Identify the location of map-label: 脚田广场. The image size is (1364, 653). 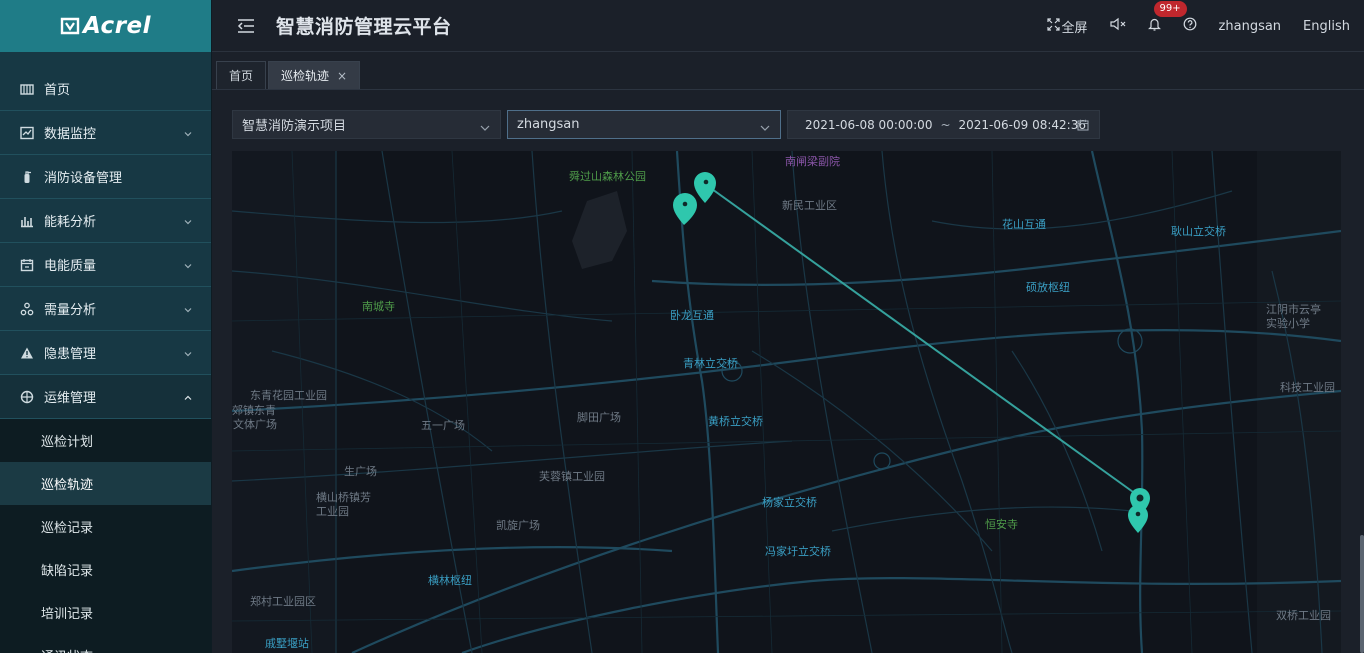
(599, 417).